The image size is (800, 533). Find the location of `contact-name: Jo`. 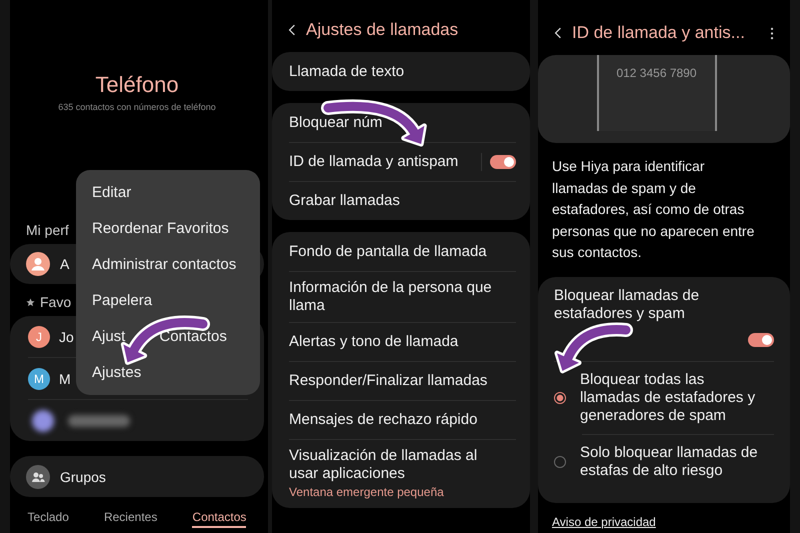

contact-name: Jo is located at coordinates (66, 336).